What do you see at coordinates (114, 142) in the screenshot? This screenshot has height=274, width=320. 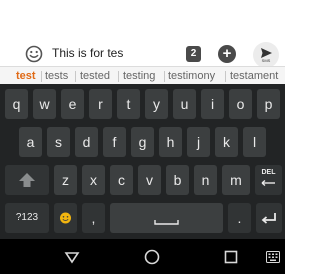 I see `key-f: f` at bounding box center [114, 142].